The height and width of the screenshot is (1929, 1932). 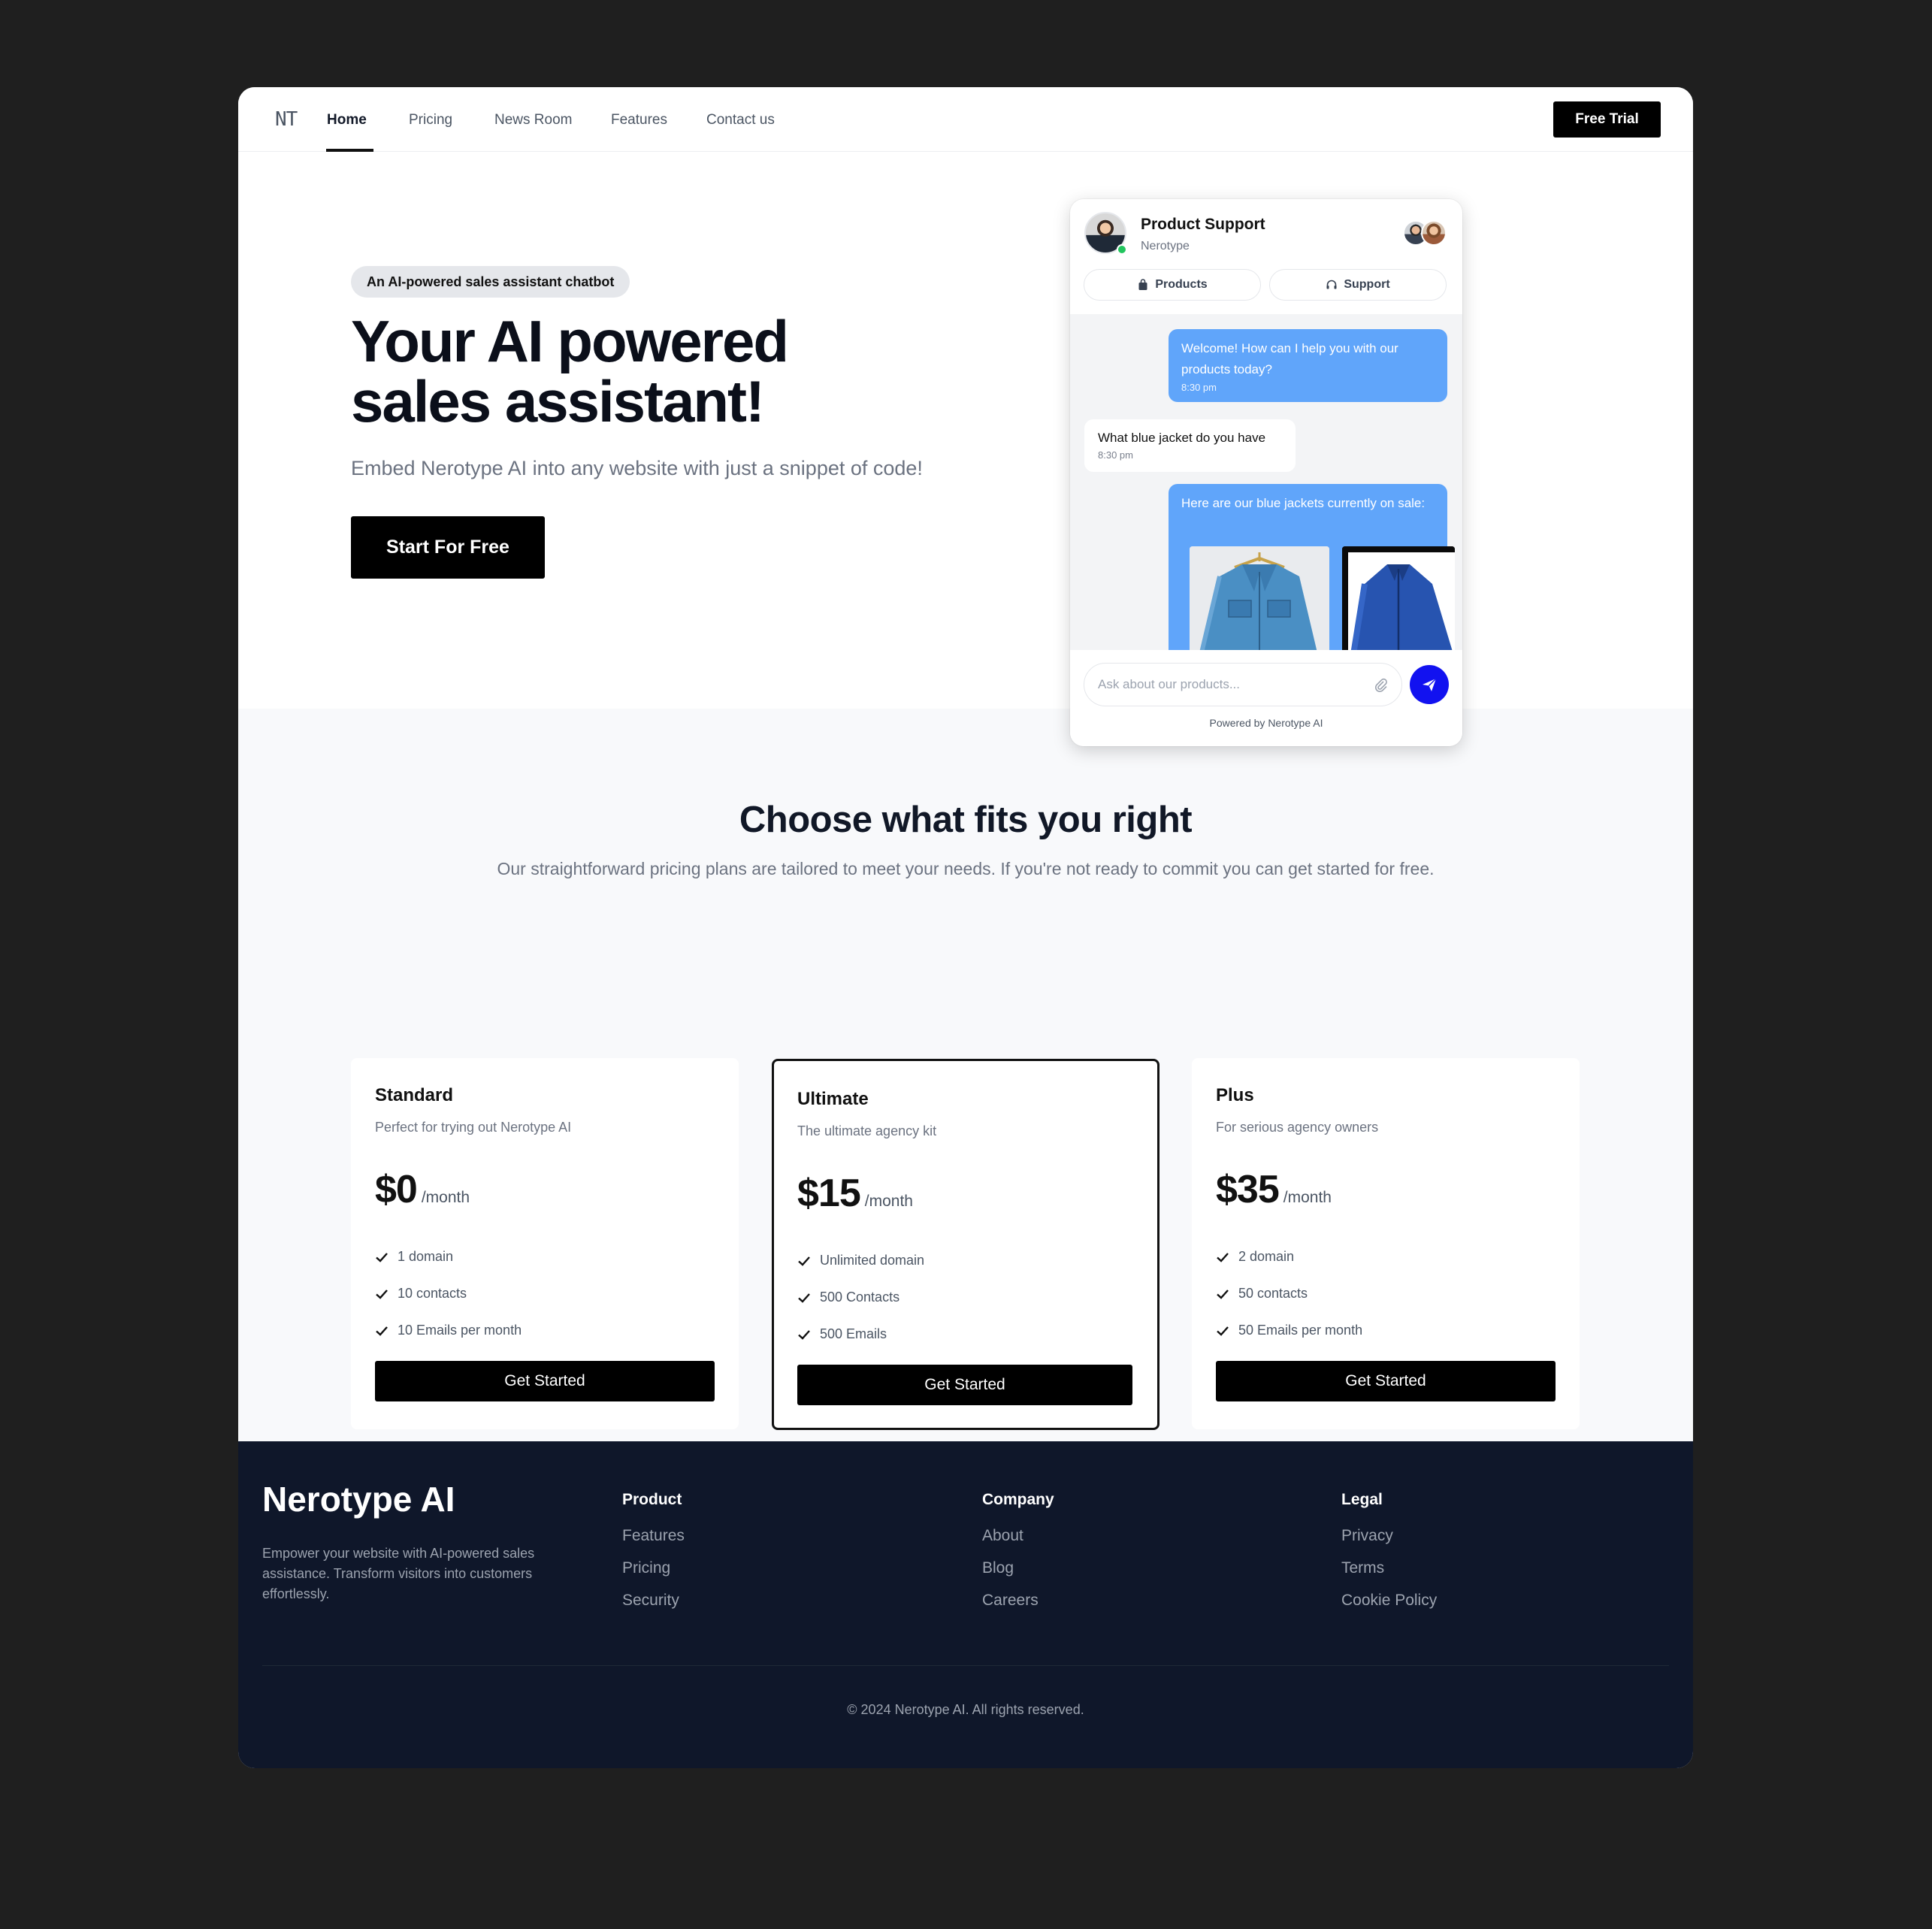 I want to click on feature-text: 500 Contacts, so click(x=860, y=1297).